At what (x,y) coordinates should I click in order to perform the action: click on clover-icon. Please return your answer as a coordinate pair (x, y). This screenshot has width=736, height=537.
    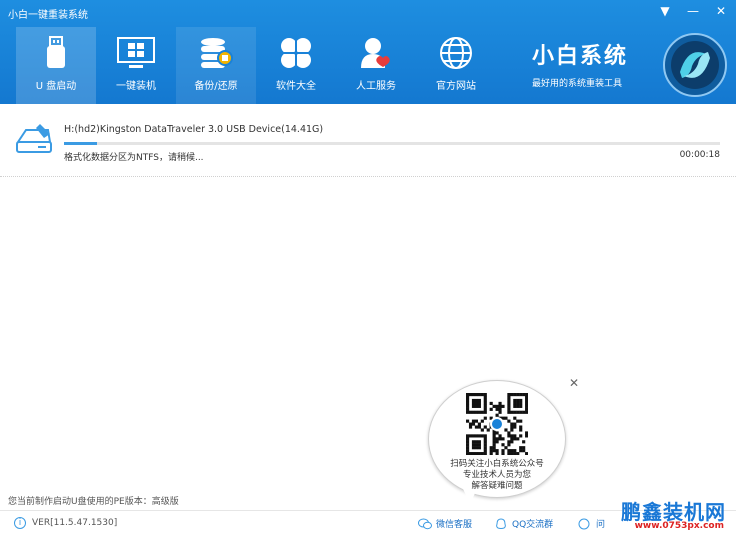
    Looking at the image, I should click on (296, 53).